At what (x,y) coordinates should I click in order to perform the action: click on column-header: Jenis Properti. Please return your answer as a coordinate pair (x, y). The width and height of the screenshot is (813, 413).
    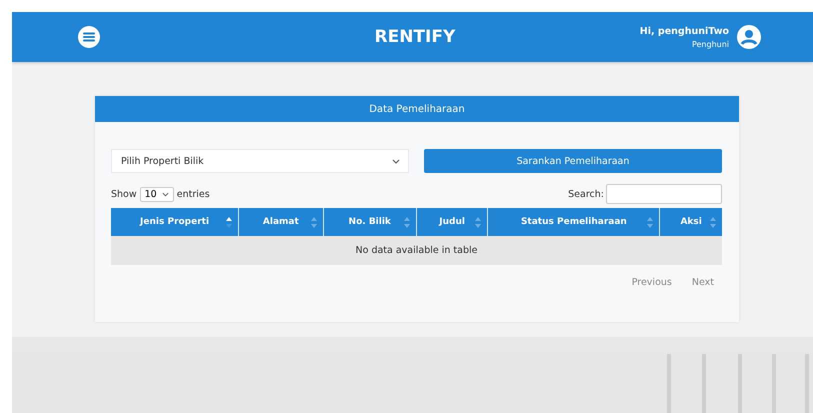
    Looking at the image, I should click on (175, 222).